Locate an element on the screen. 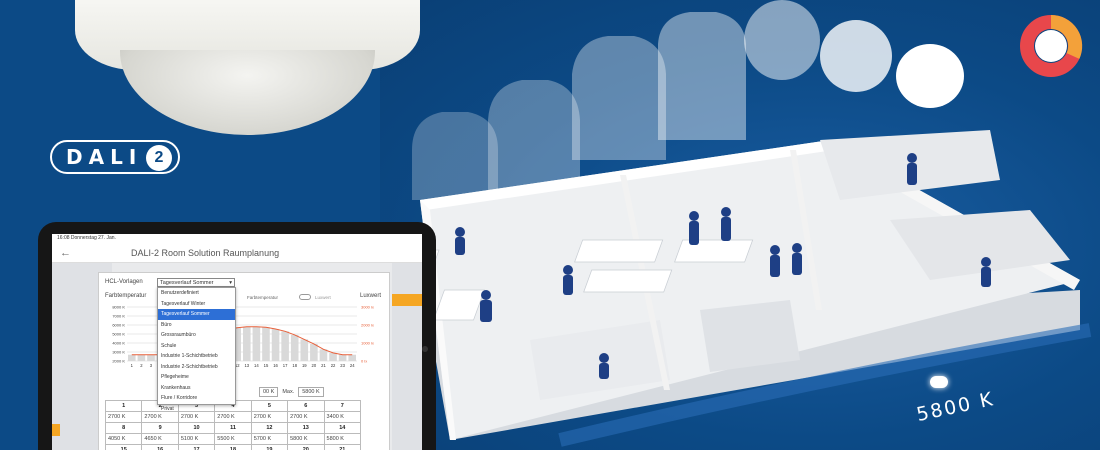  dropdown-option: Industrie 1-Schichtbetrieb is located at coordinates (196, 356).